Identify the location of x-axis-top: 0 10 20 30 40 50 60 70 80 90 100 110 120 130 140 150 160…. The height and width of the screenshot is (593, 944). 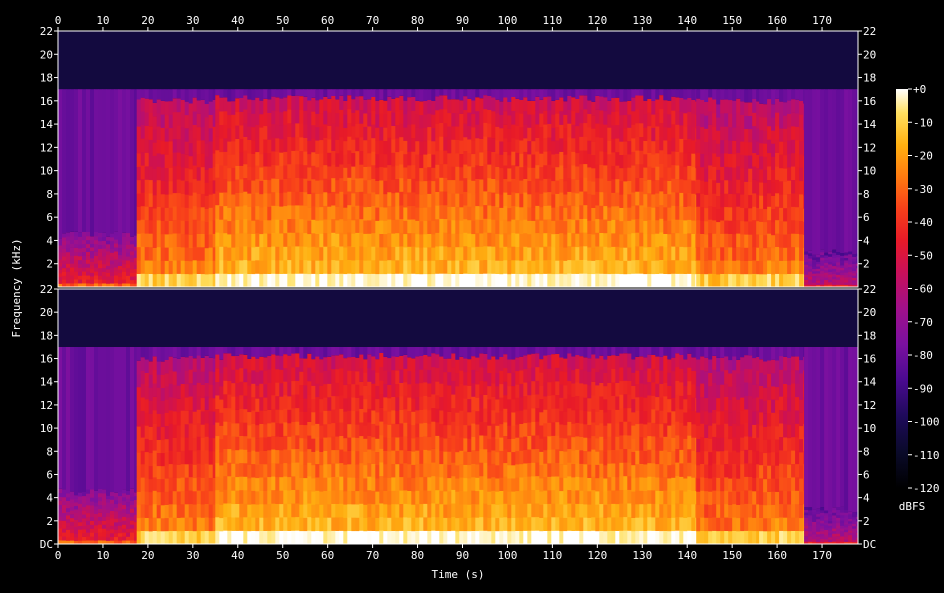
(443, 22).